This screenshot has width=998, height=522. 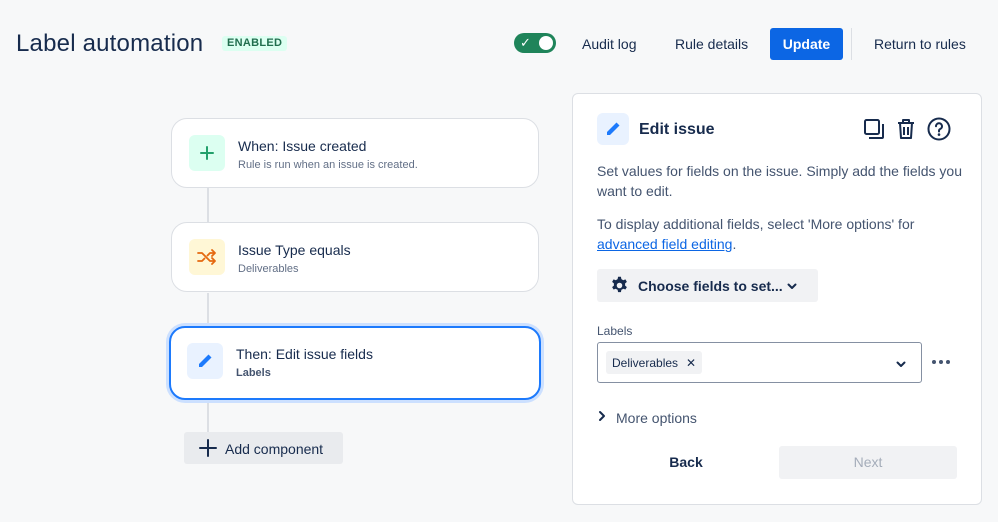 I want to click on page-title: Label automation, so click(x=110, y=43).